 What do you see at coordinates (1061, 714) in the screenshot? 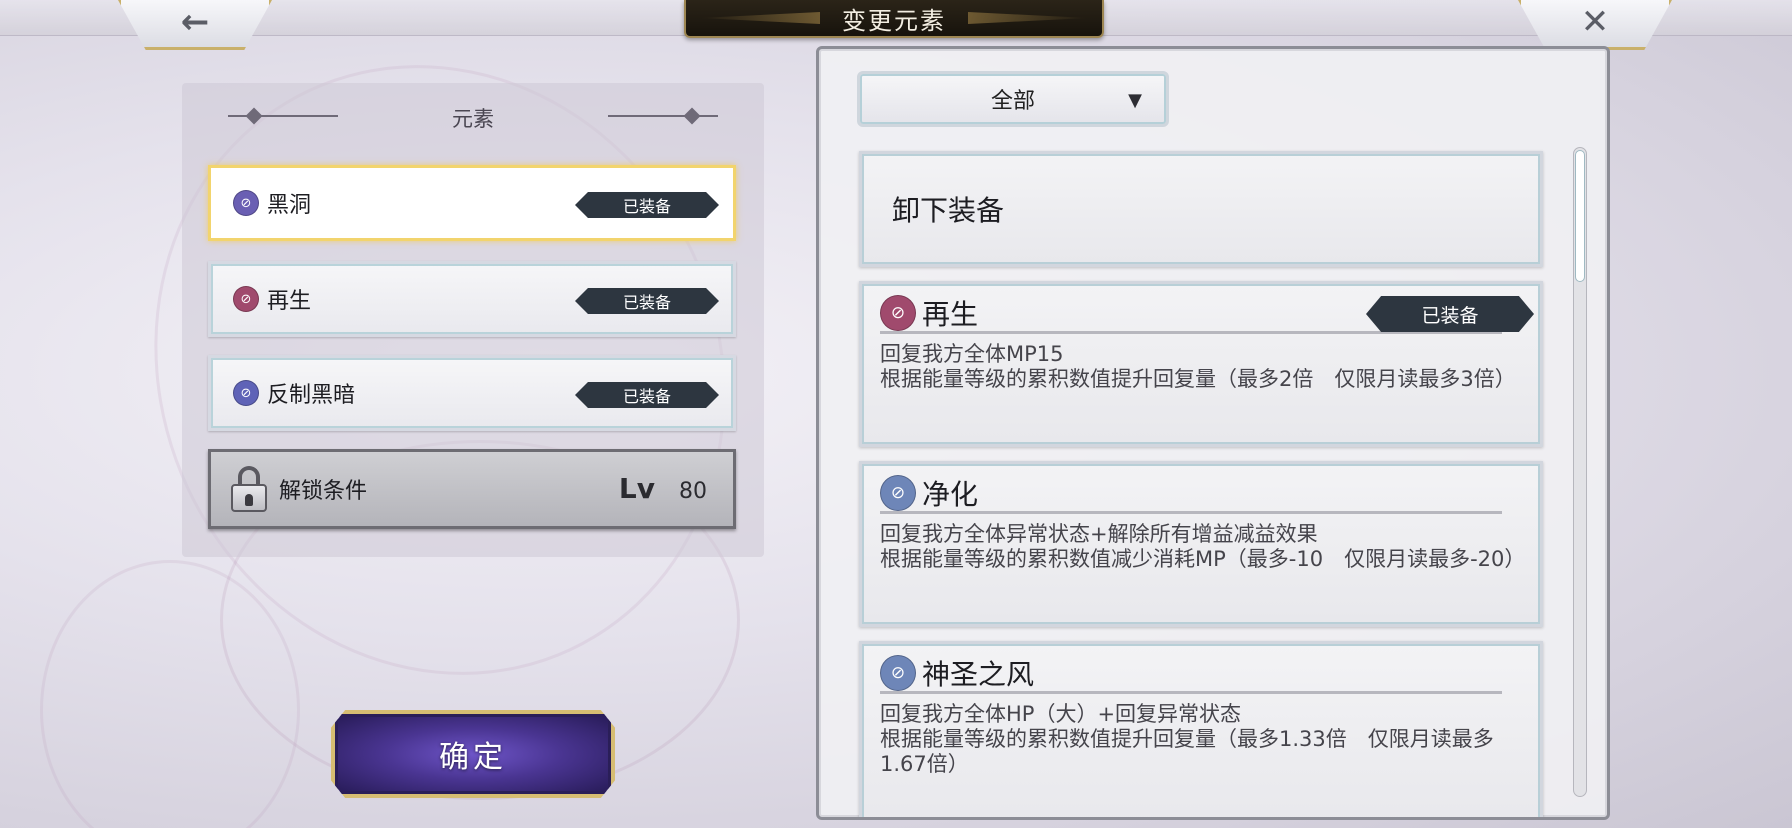
I see `skill-desc-line: 回复我方全体HP（大）+回复异常状态` at bounding box center [1061, 714].